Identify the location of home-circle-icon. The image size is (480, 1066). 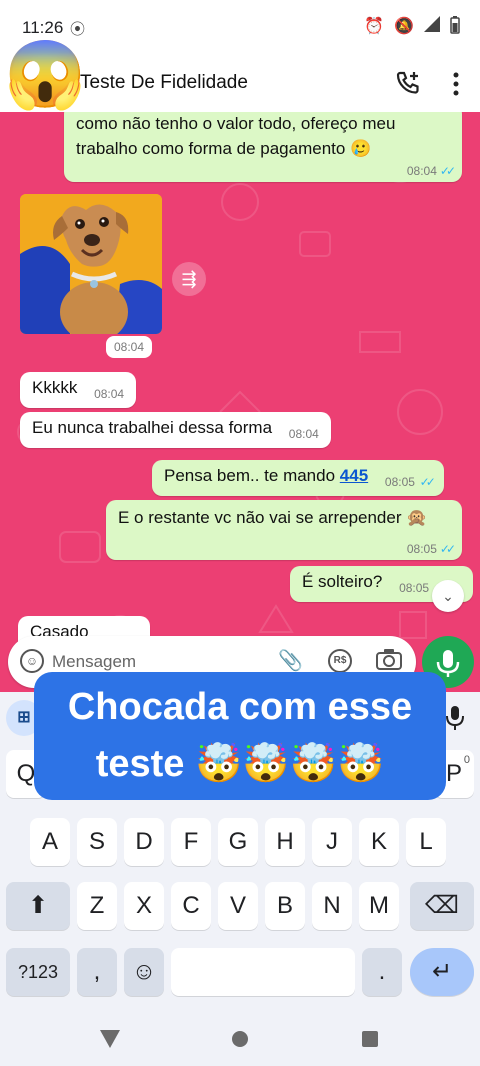
(240, 1039).